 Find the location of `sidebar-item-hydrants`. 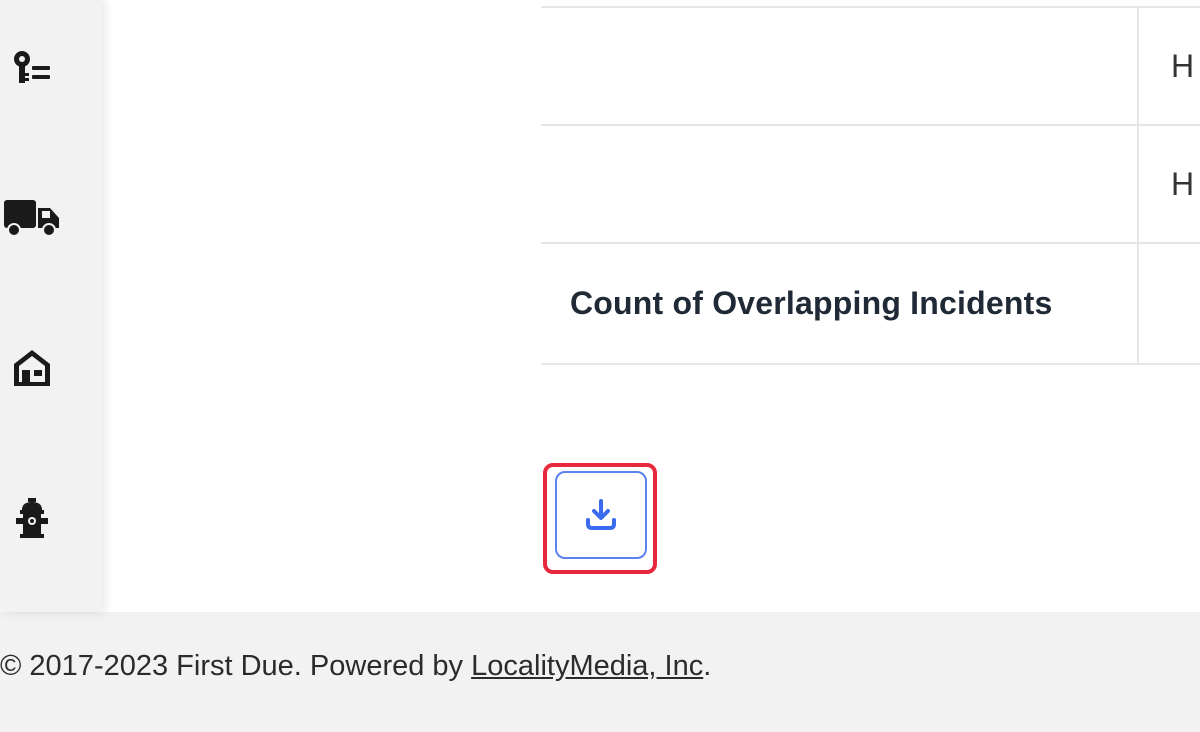

sidebar-item-hydrants is located at coordinates (32, 518).